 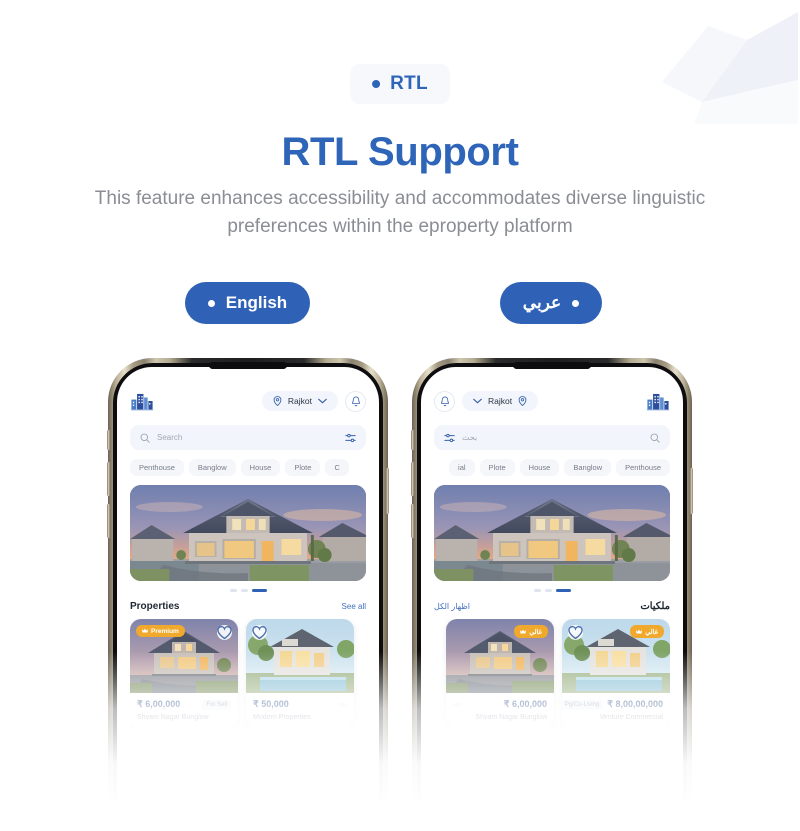 I want to click on search-input: بحث, so click(x=552, y=437).